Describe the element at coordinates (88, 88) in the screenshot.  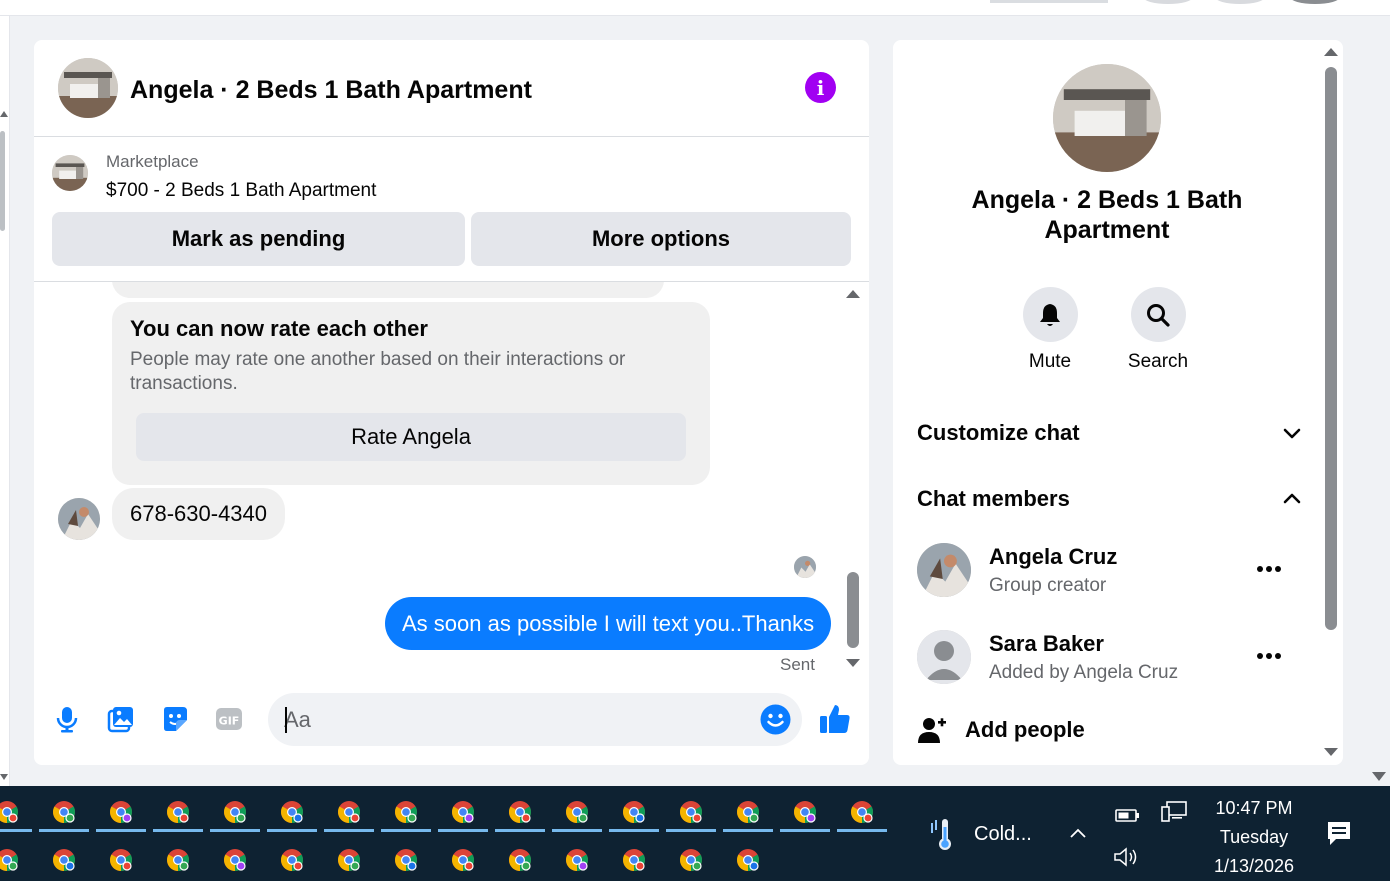
I see `chat-avatar` at that location.